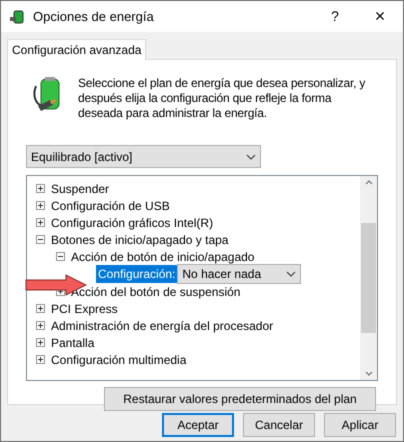  What do you see at coordinates (132, 223) in the screenshot?
I see `tree-item: Configuración gráficos Intel(R)` at bounding box center [132, 223].